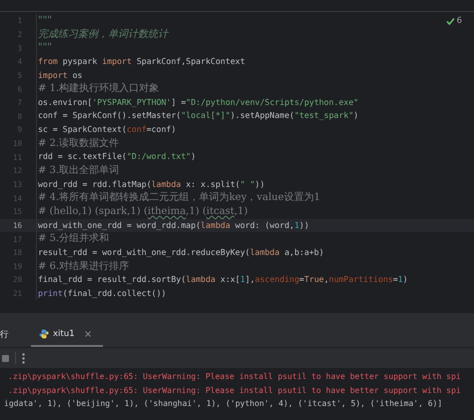  I want to click on code-line: from pyspark import SparkConf,SparkContext, so click(141, 61).